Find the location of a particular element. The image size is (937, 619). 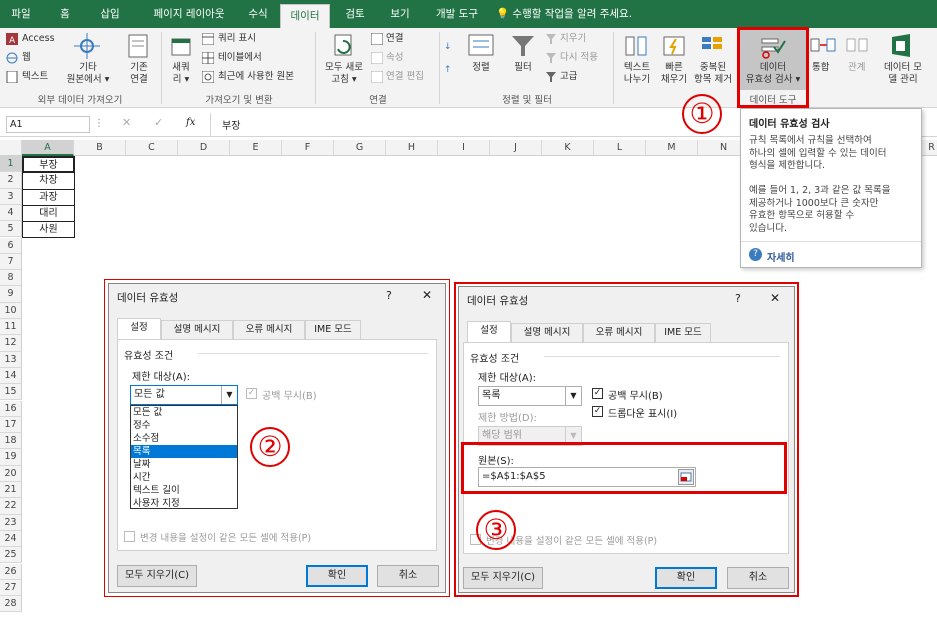

remove-duplicates-icon is located at coordinates (712, 43).